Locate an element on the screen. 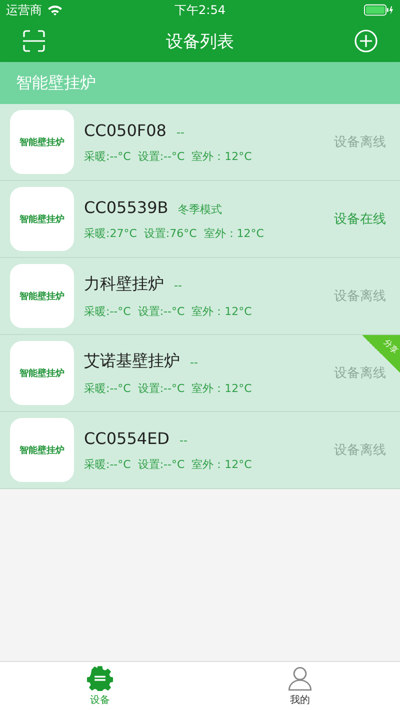  device-row: 智能壁挂炉 CC0554ED -- 采暖:--°C 设置:--°C 室外：12°C 设备离线 is located at coordinates (200, 450).